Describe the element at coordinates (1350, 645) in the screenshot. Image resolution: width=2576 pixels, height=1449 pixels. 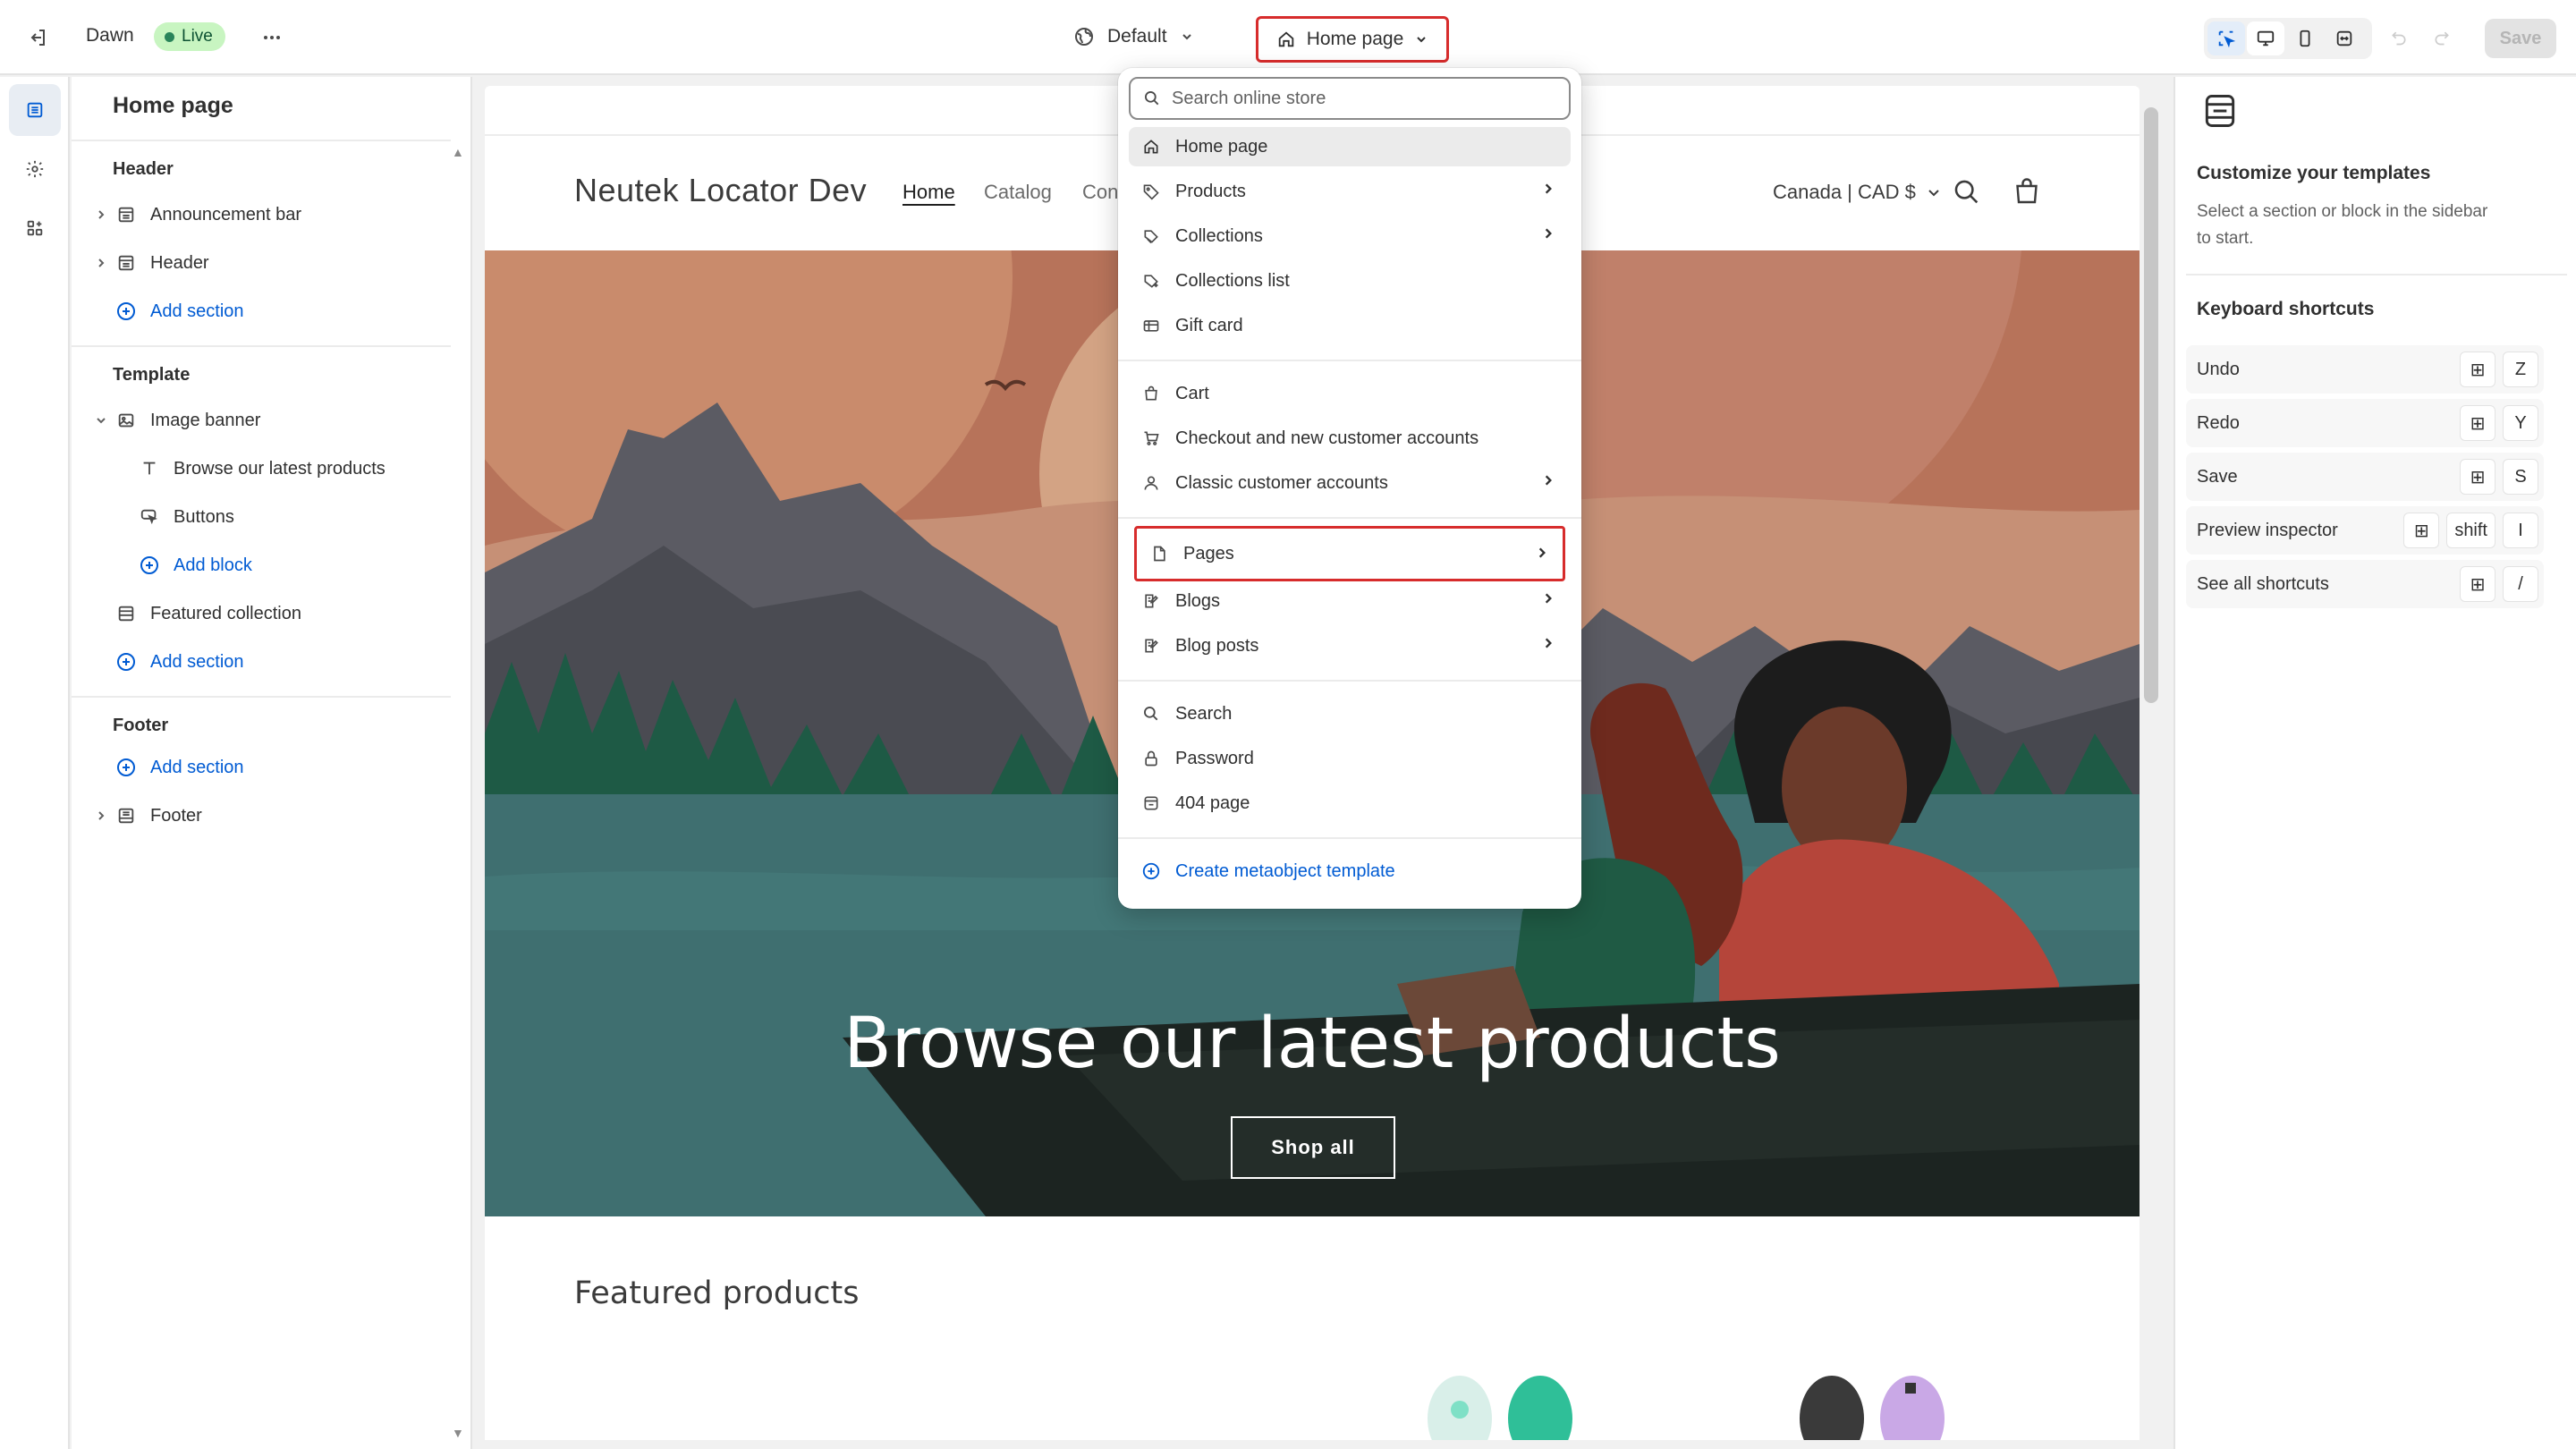
I see `dropdown-item-blog-posts: Blog posts` at that location.